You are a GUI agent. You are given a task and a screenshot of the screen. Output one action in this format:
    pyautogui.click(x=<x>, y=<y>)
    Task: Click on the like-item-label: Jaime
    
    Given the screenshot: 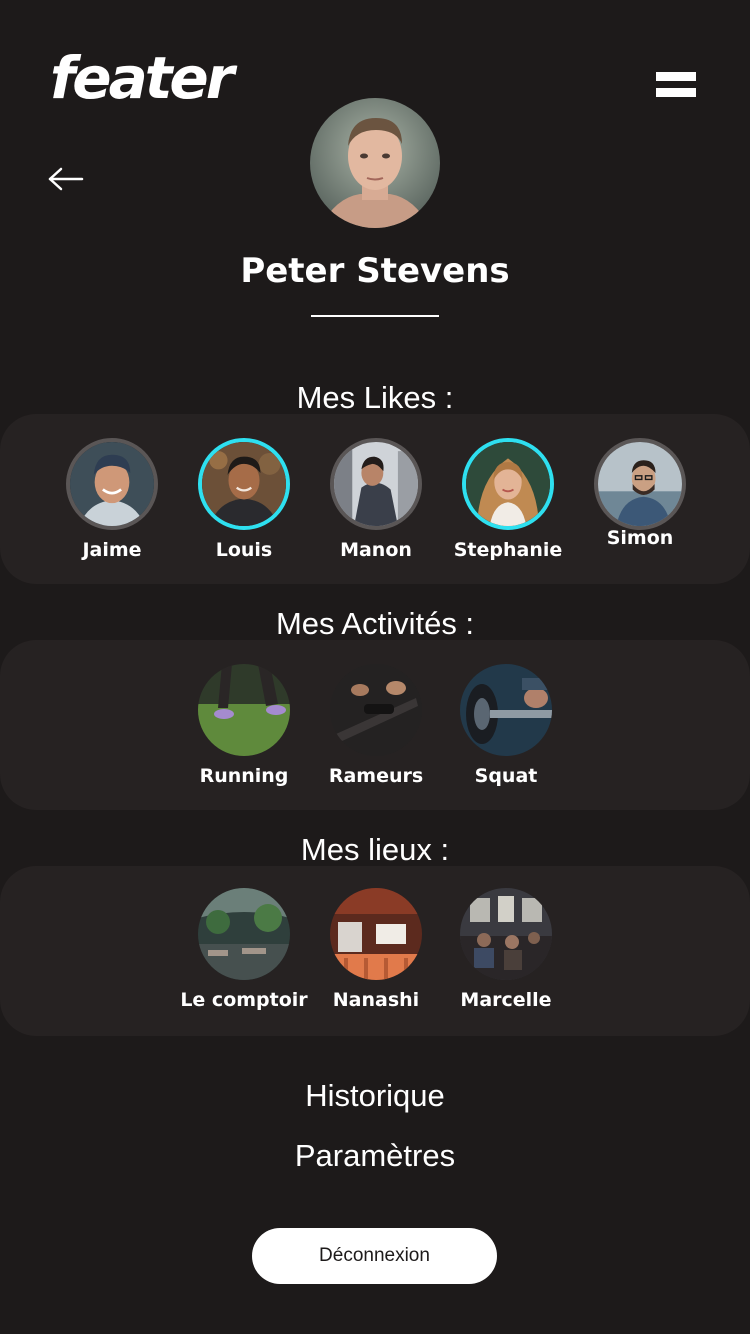 What is the action you would take?
    pyautogui.click(x=112, y=550)
    